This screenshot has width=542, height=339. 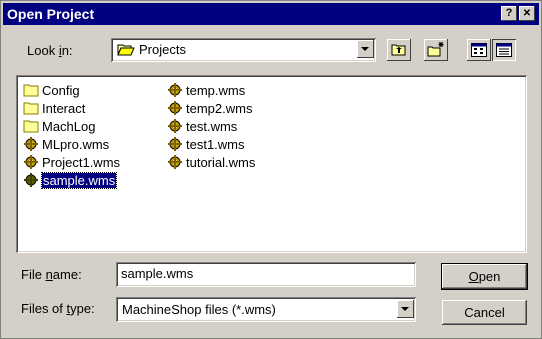 I want to click on list-item-selected: sample.wms, so click(x=70, y=180).